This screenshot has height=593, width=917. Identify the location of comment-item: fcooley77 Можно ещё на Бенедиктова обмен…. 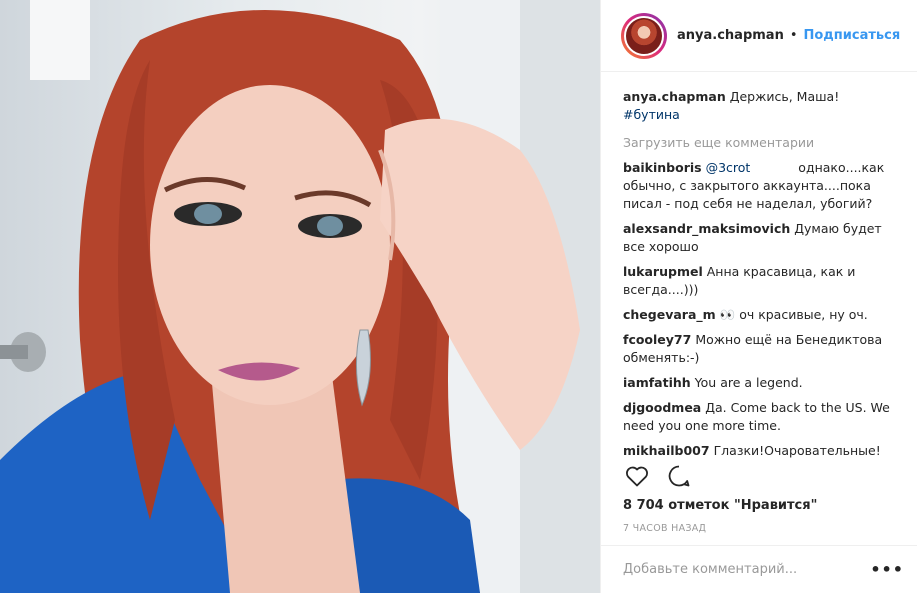
(763, 349).